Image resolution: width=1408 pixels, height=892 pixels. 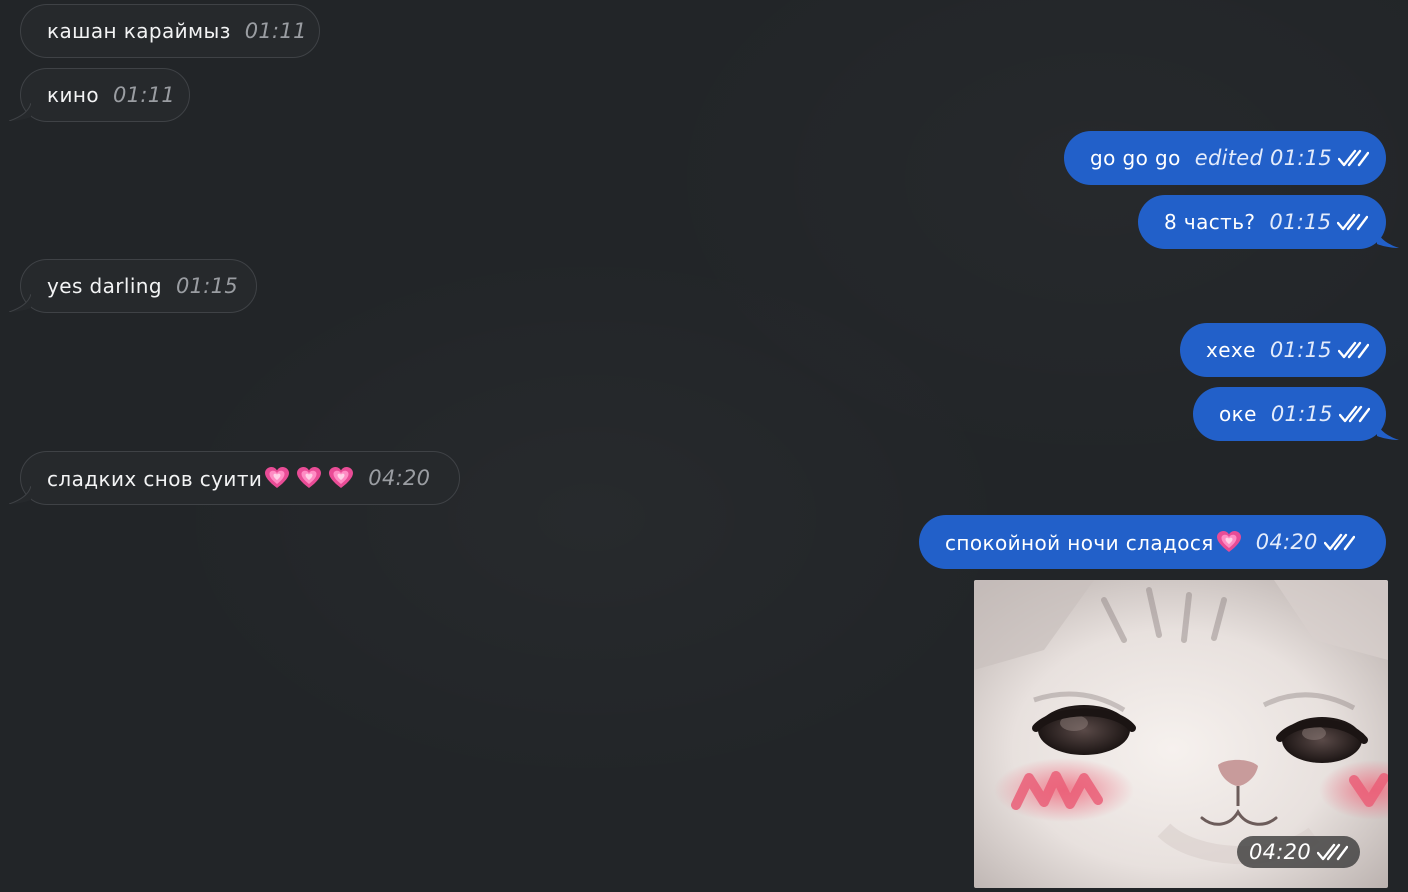 I want to click on cat-sticker: 04:20, so click(x=1181, y=734).